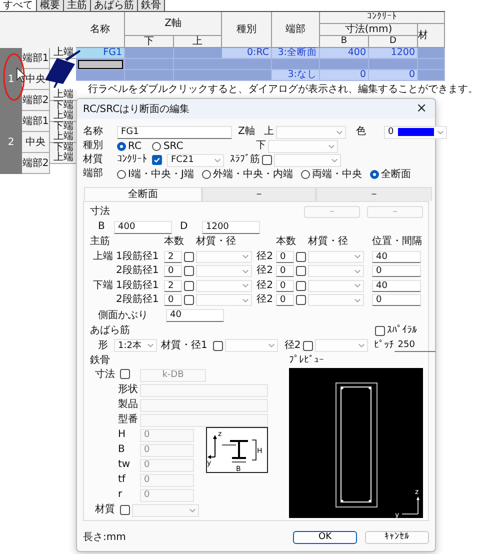 Image resolution: width=496 pixels, height=554 pixels. I want to click on table-cell: 0, so click(344, 75).